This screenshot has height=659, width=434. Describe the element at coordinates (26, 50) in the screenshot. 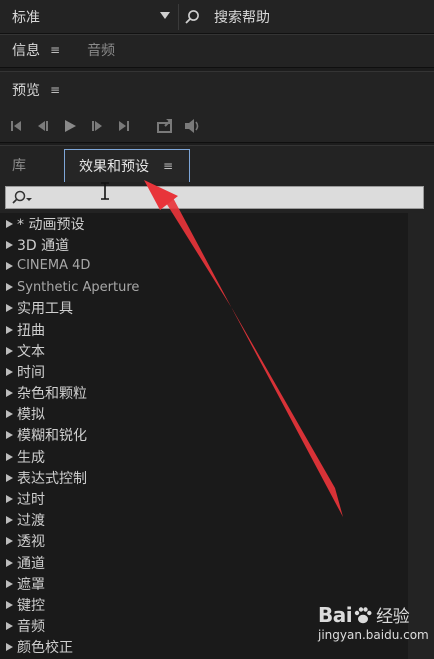

I see `tab-info: 信息` at that location.